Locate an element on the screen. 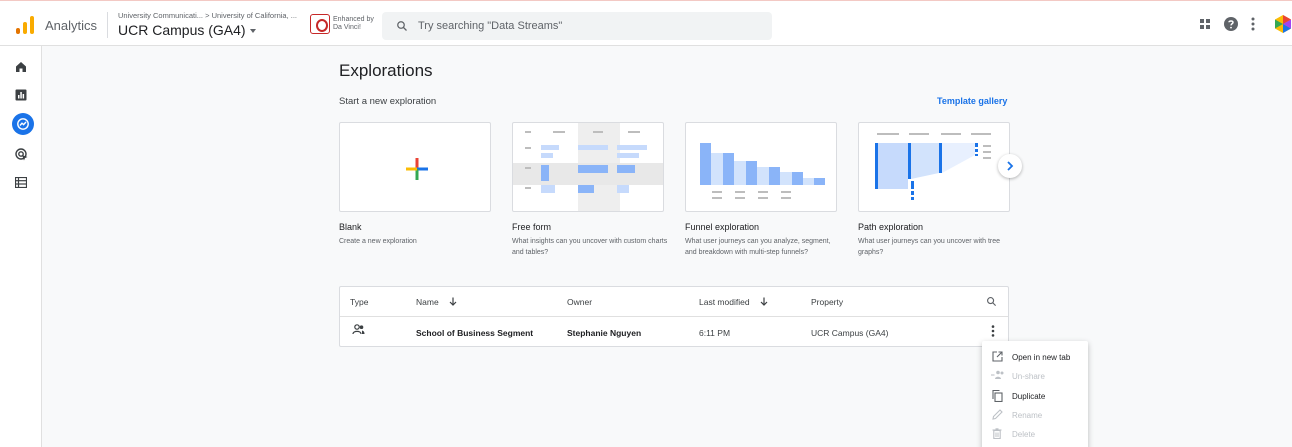 The width and height of the screenshot is (1292, 447). account-avatar-icon is located at coordinates (1282, 24).